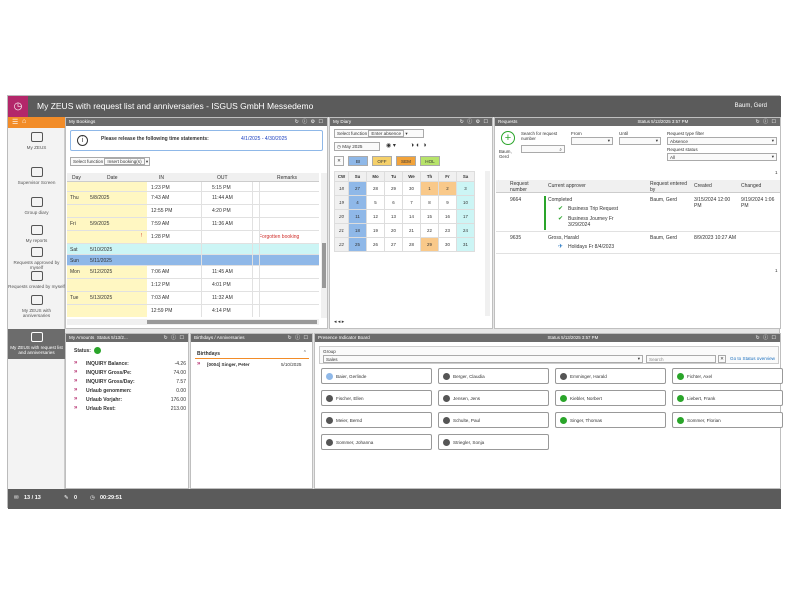 The image size is (800, 600). What do you see at coordinates (193, 322) in the screenshot?
I see `bookings-hscrollbar` at bounding box center [193, 322].